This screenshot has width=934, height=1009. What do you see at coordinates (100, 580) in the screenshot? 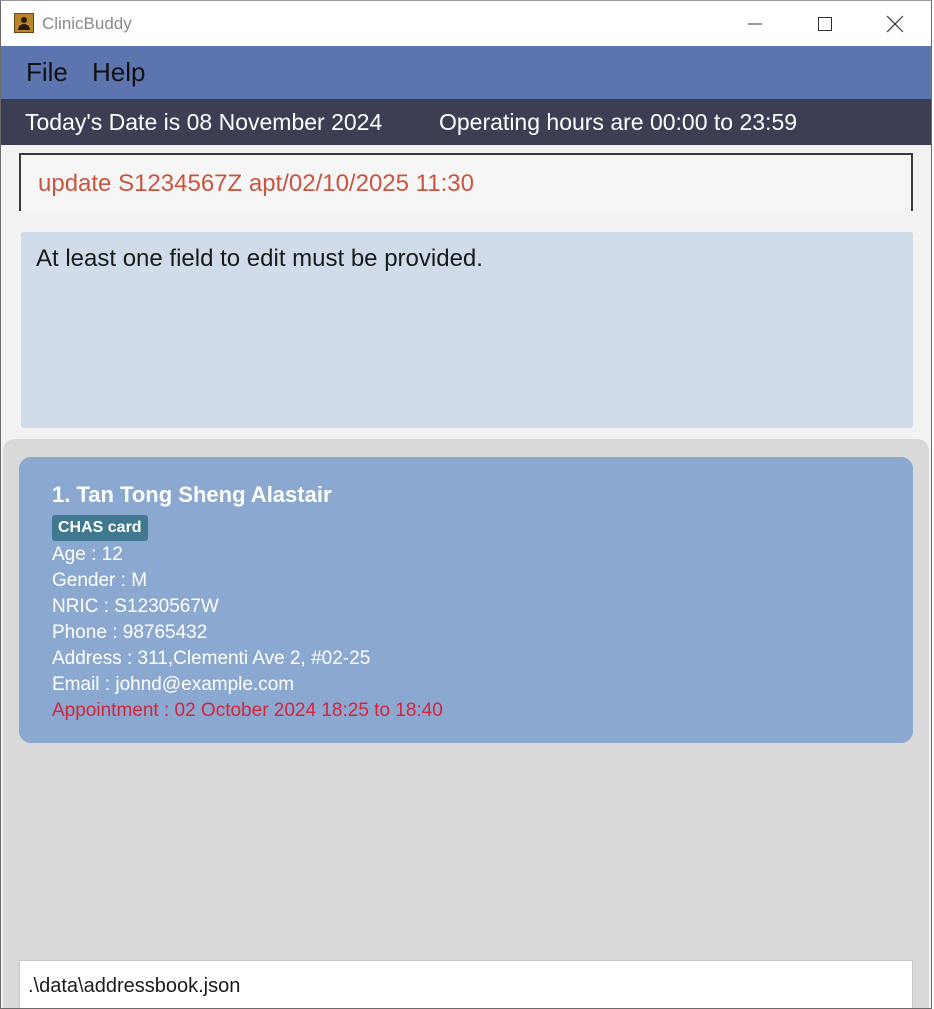
I see `person-gender: Gender : M` at bounding box center [100, 580].